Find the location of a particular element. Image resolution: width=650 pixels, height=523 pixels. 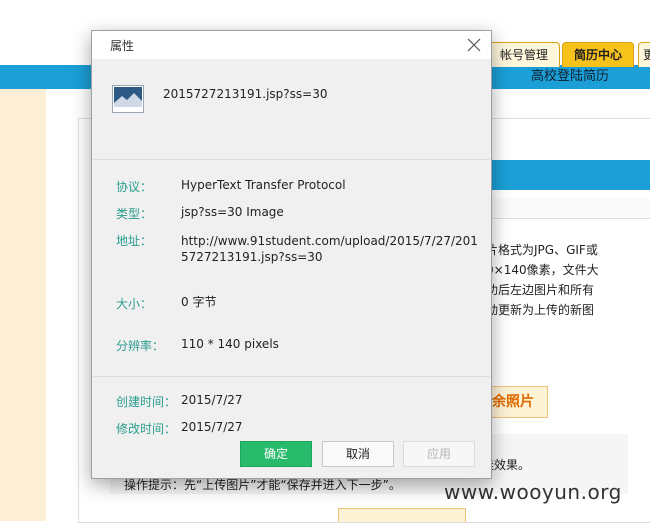

page-left-strip is located at coordinates (23, 304).